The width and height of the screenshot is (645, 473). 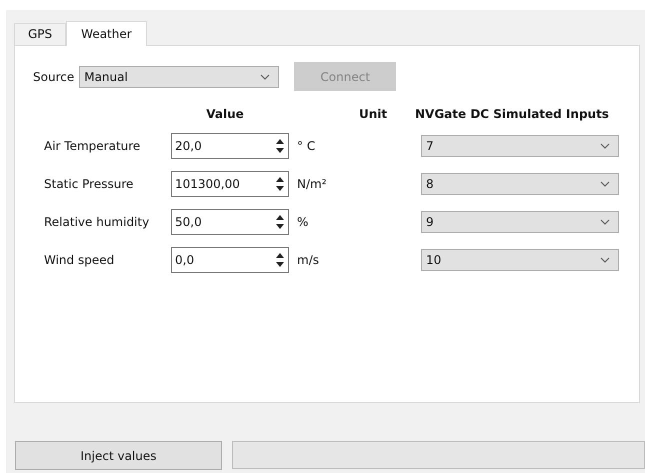 What do you see at coordinates (302, 222) in the screenshot?
I see `unit-label: %` at bounding box center [302, 222].